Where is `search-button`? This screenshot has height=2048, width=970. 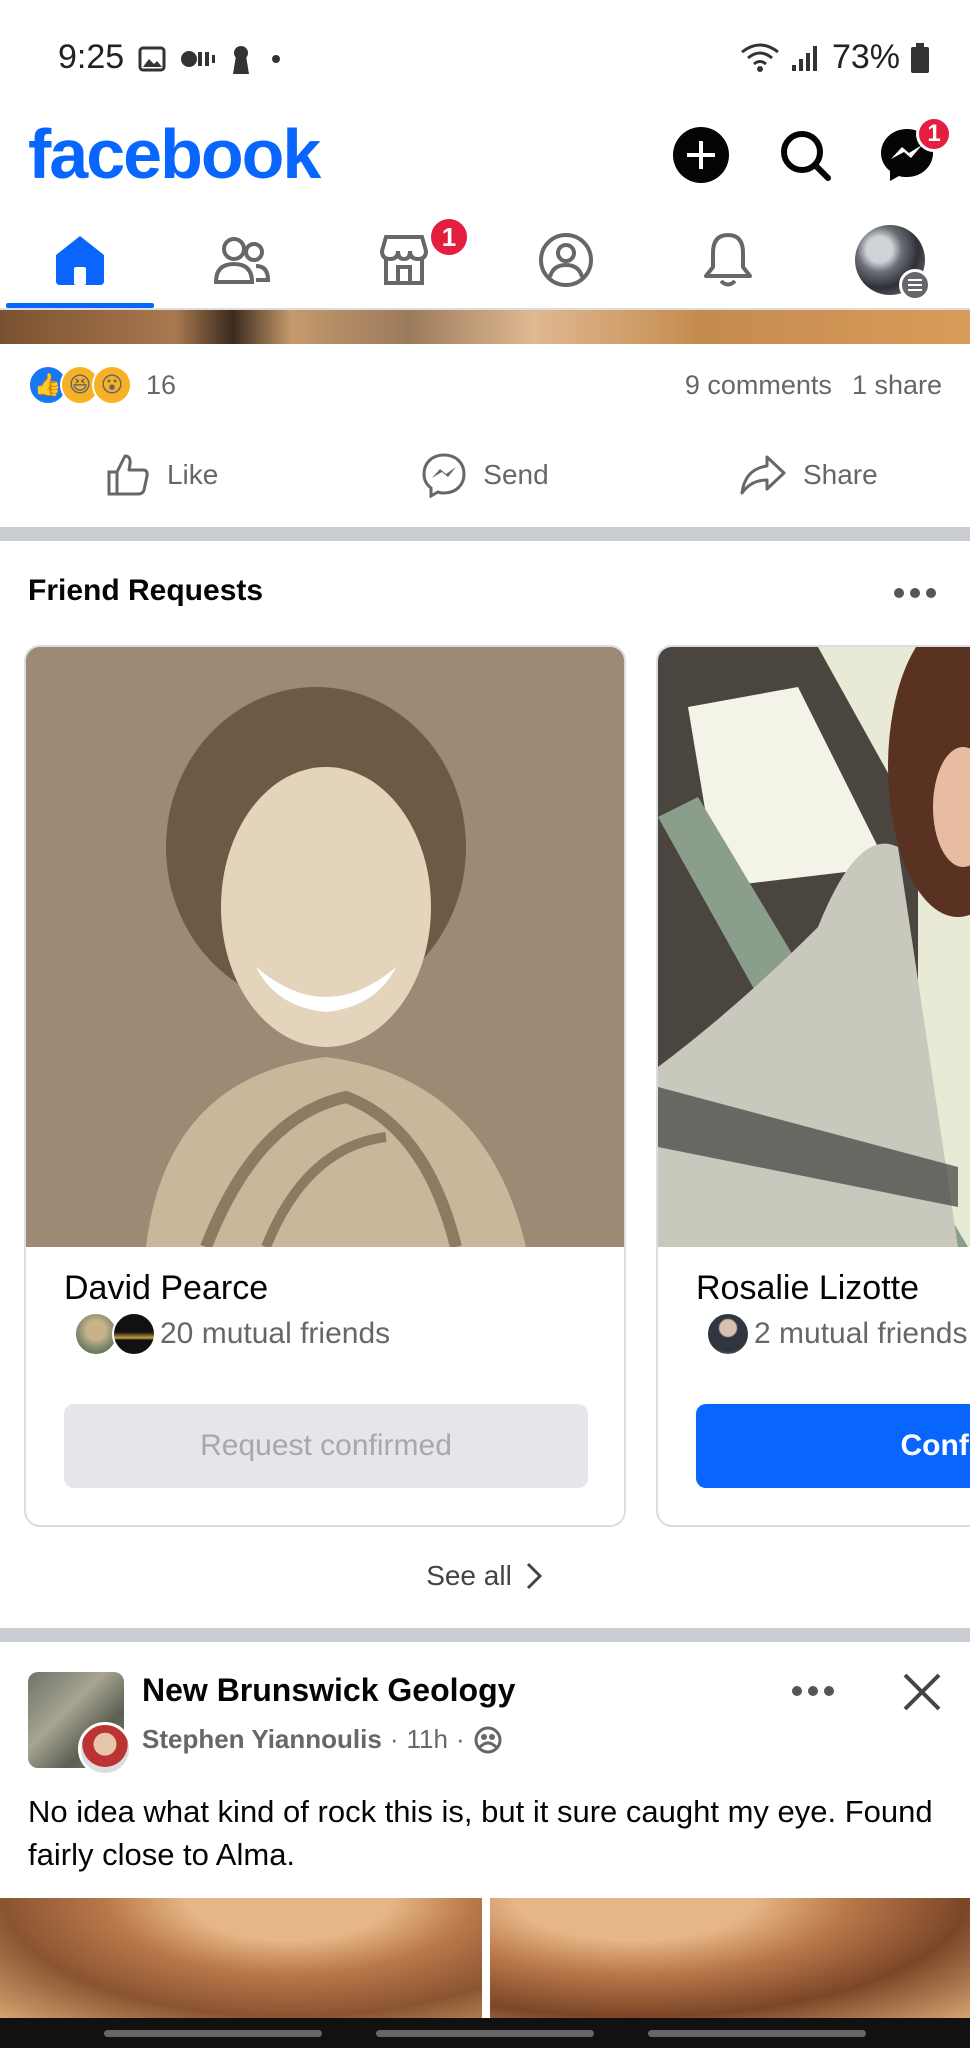 search-button is located at coordinates (805, 155).